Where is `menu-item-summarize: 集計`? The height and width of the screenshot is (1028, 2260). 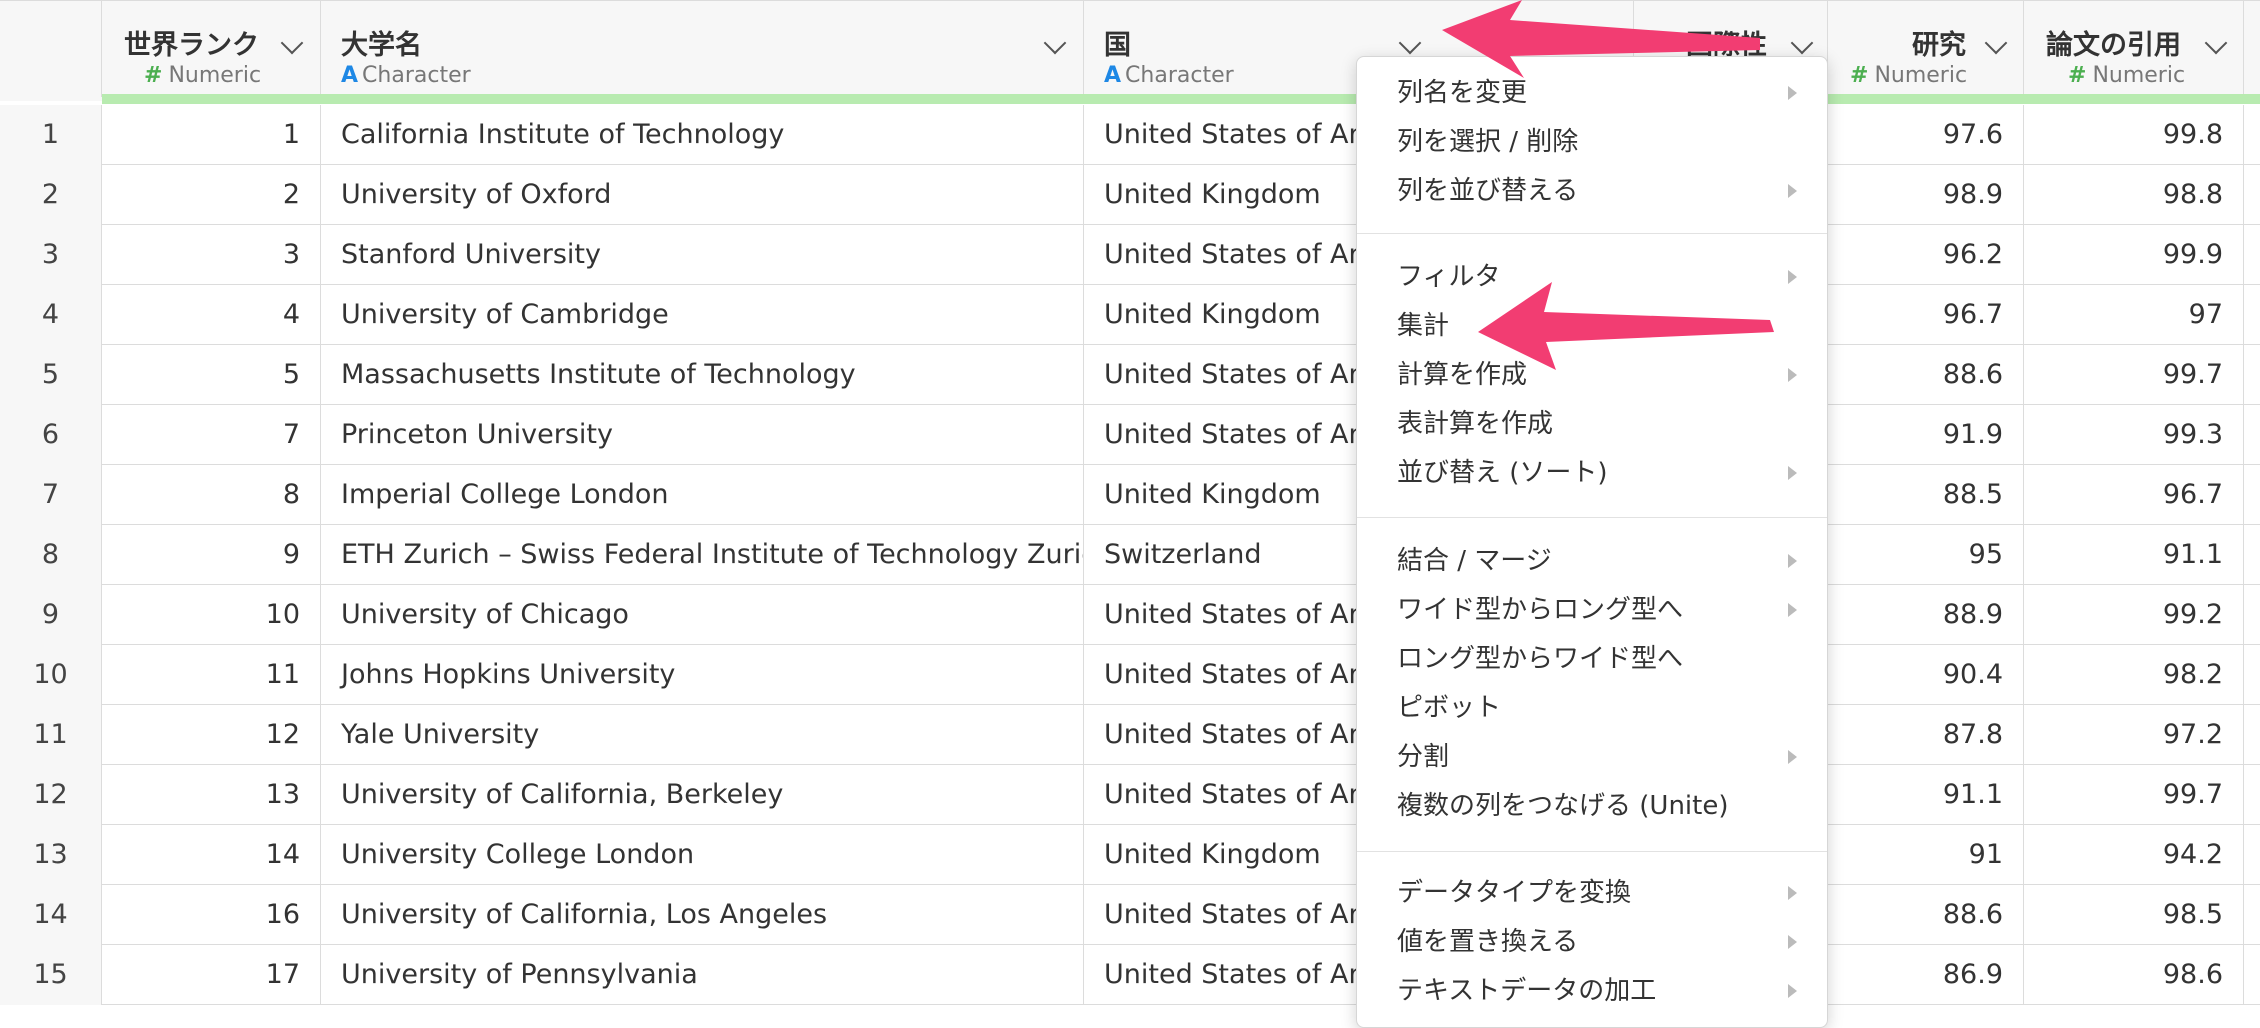
menu-item-summarize: 集計 is located at coordinates (1592, 326).